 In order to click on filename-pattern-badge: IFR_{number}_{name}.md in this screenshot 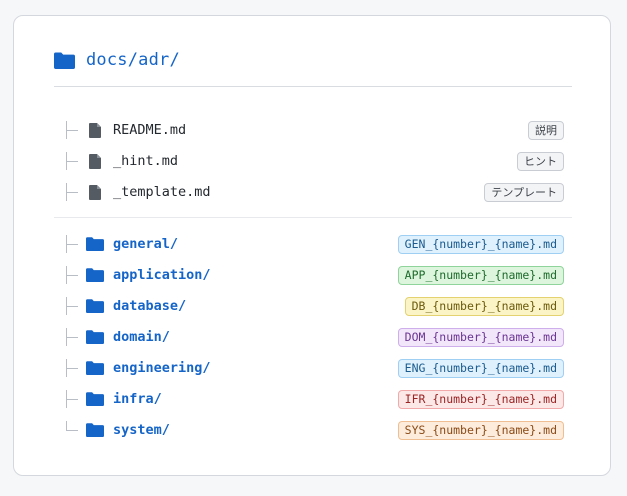, I will do `click(480, 399)`.